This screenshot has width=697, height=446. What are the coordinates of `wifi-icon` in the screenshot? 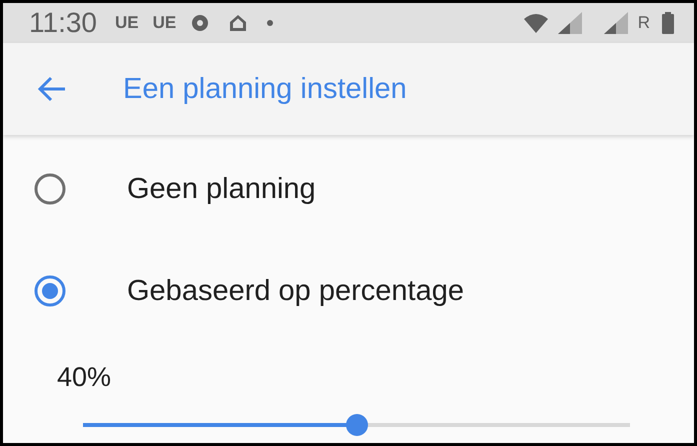 It's located at (536, 23).